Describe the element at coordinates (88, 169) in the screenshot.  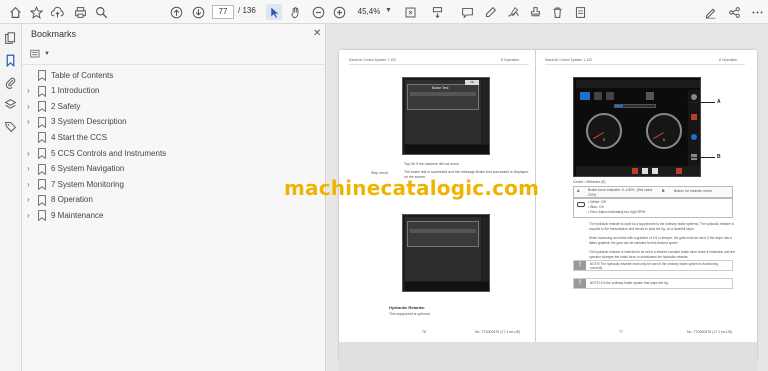
I see `bookmark-label: 6 System Navigation` at that location.